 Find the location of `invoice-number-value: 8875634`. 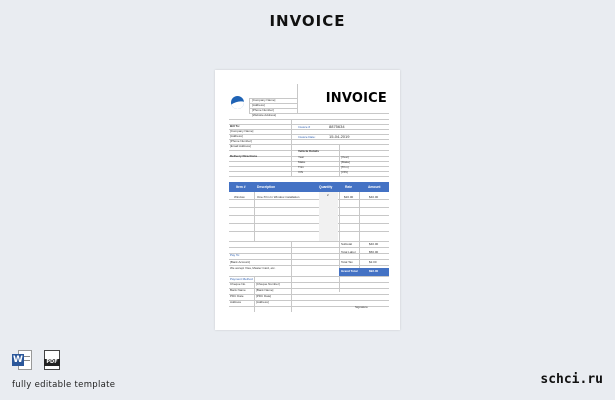

invoice-number-value: 8875634 is located at coordinates (337, 126).